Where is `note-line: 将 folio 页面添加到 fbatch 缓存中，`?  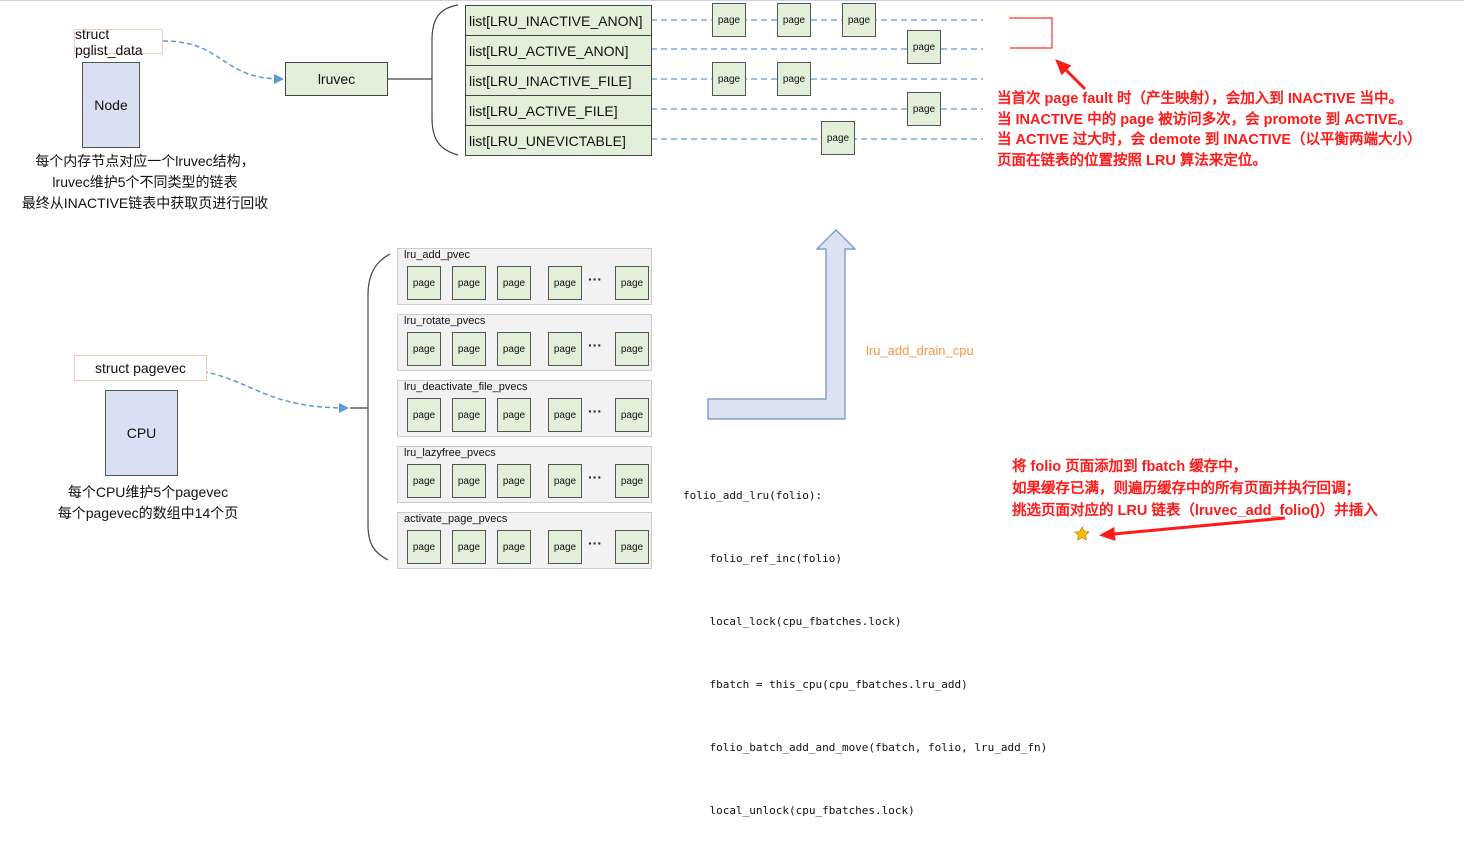
note-line: 将 folio 页面添加到 fbatch 缓存中， is located at coordinates (1130, 467).